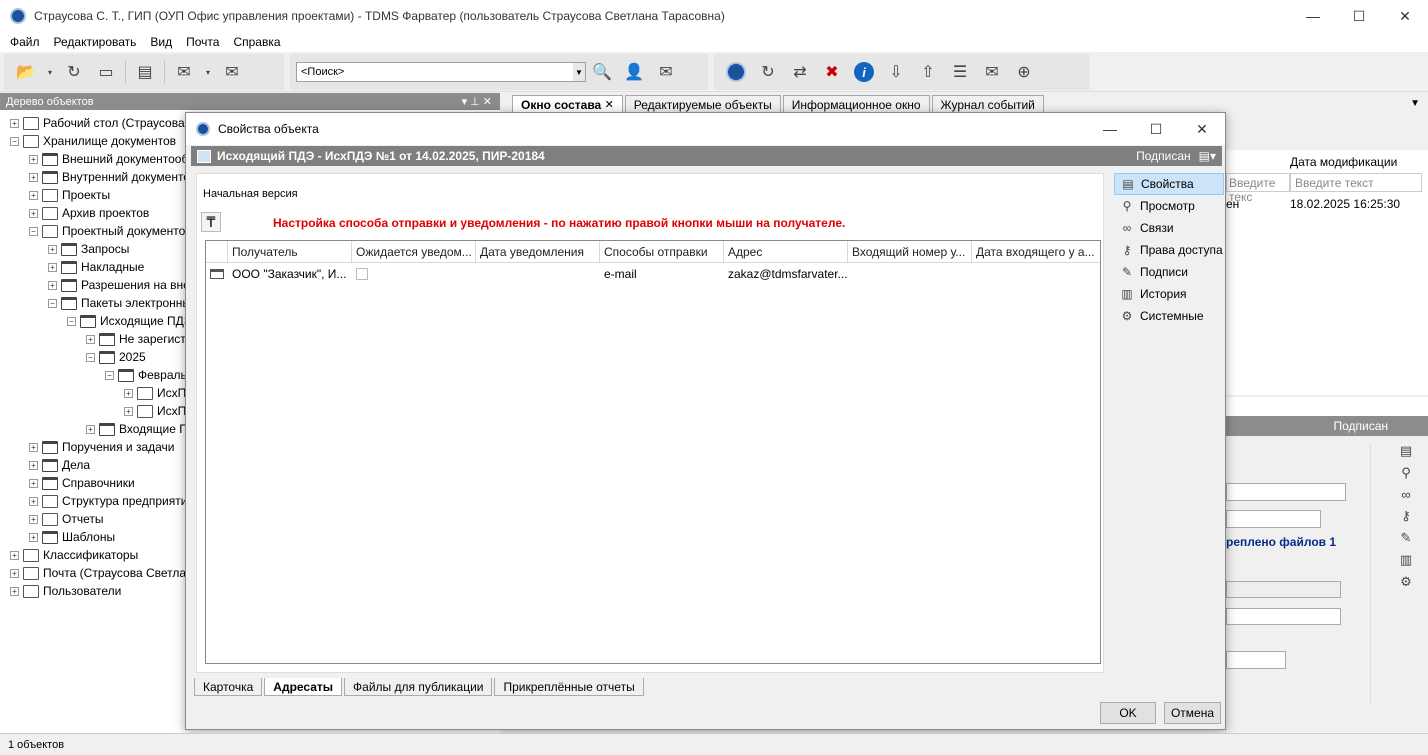 The width and height of the screenshot is (1428, 755). What do you see at coordinates (161, 42) in the screenshot?
I see `menu-view: Вид` at bounding box center [161, 42].